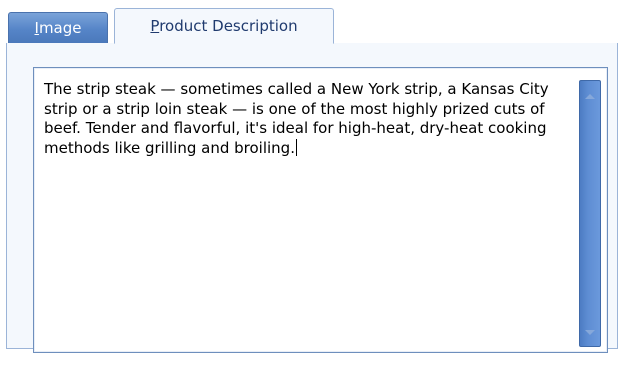 The image size is (620, 375). I want to click on chevron-down-icon, so click(590, 333).